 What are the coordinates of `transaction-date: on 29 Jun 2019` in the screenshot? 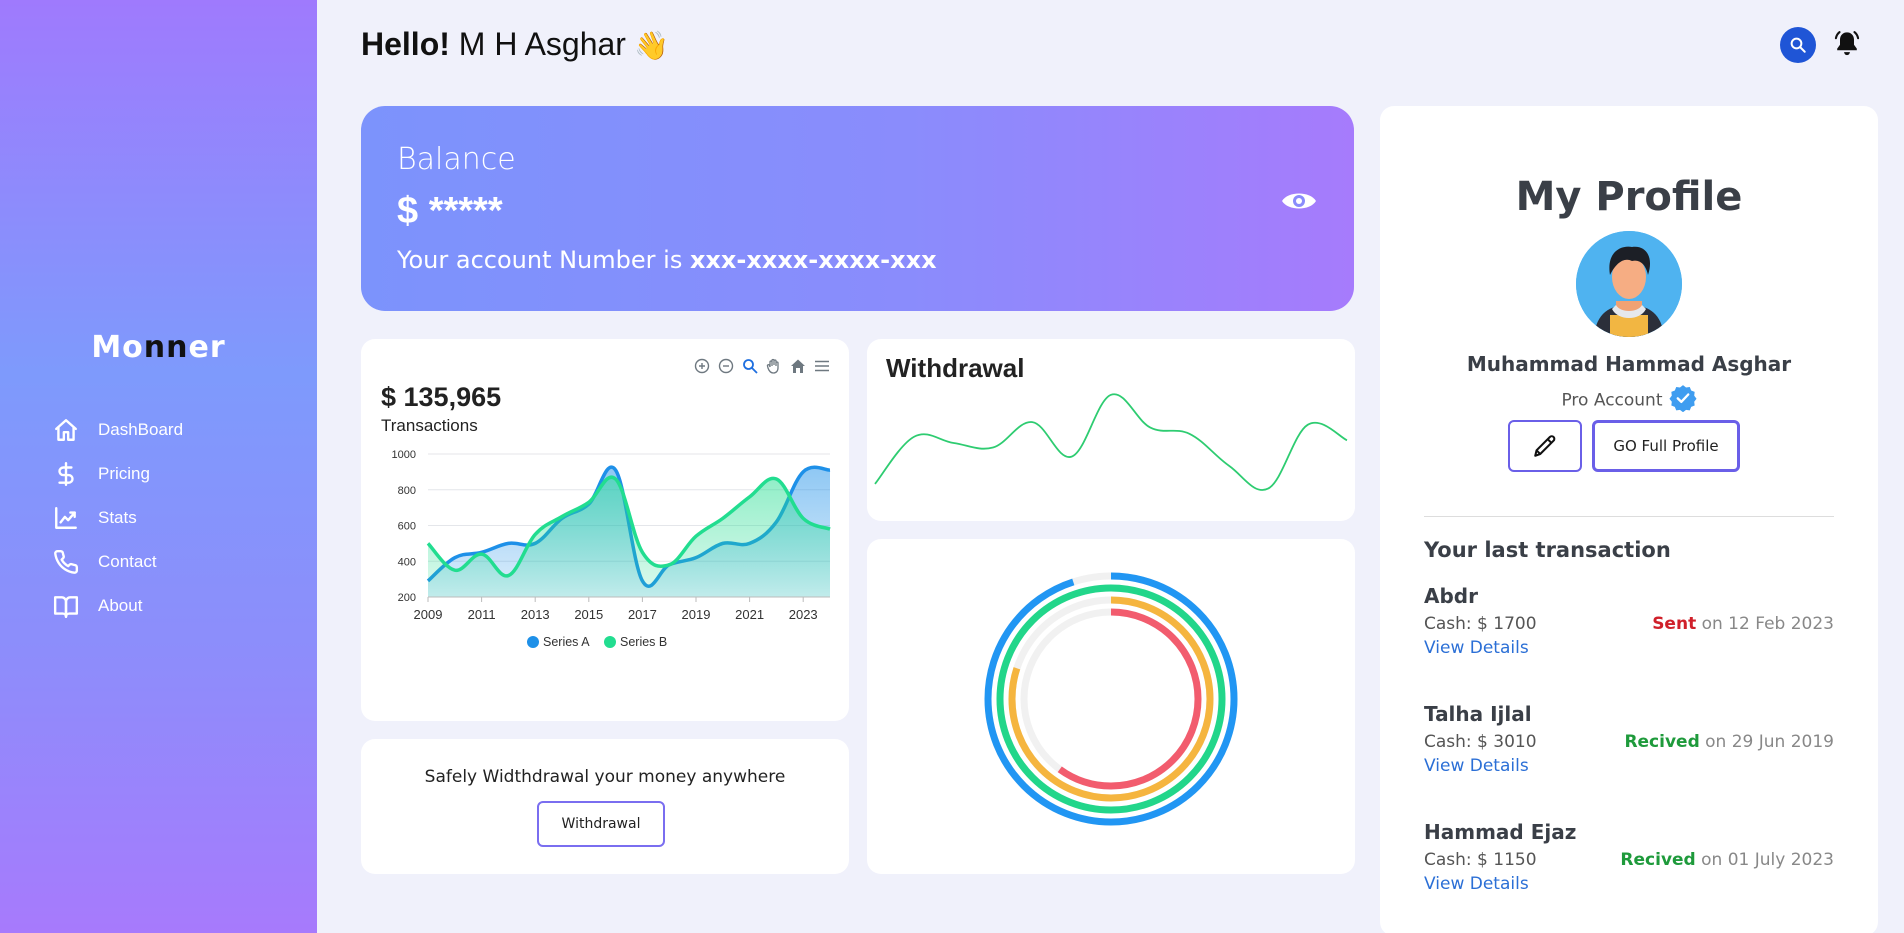 It's located at (1766, 742).